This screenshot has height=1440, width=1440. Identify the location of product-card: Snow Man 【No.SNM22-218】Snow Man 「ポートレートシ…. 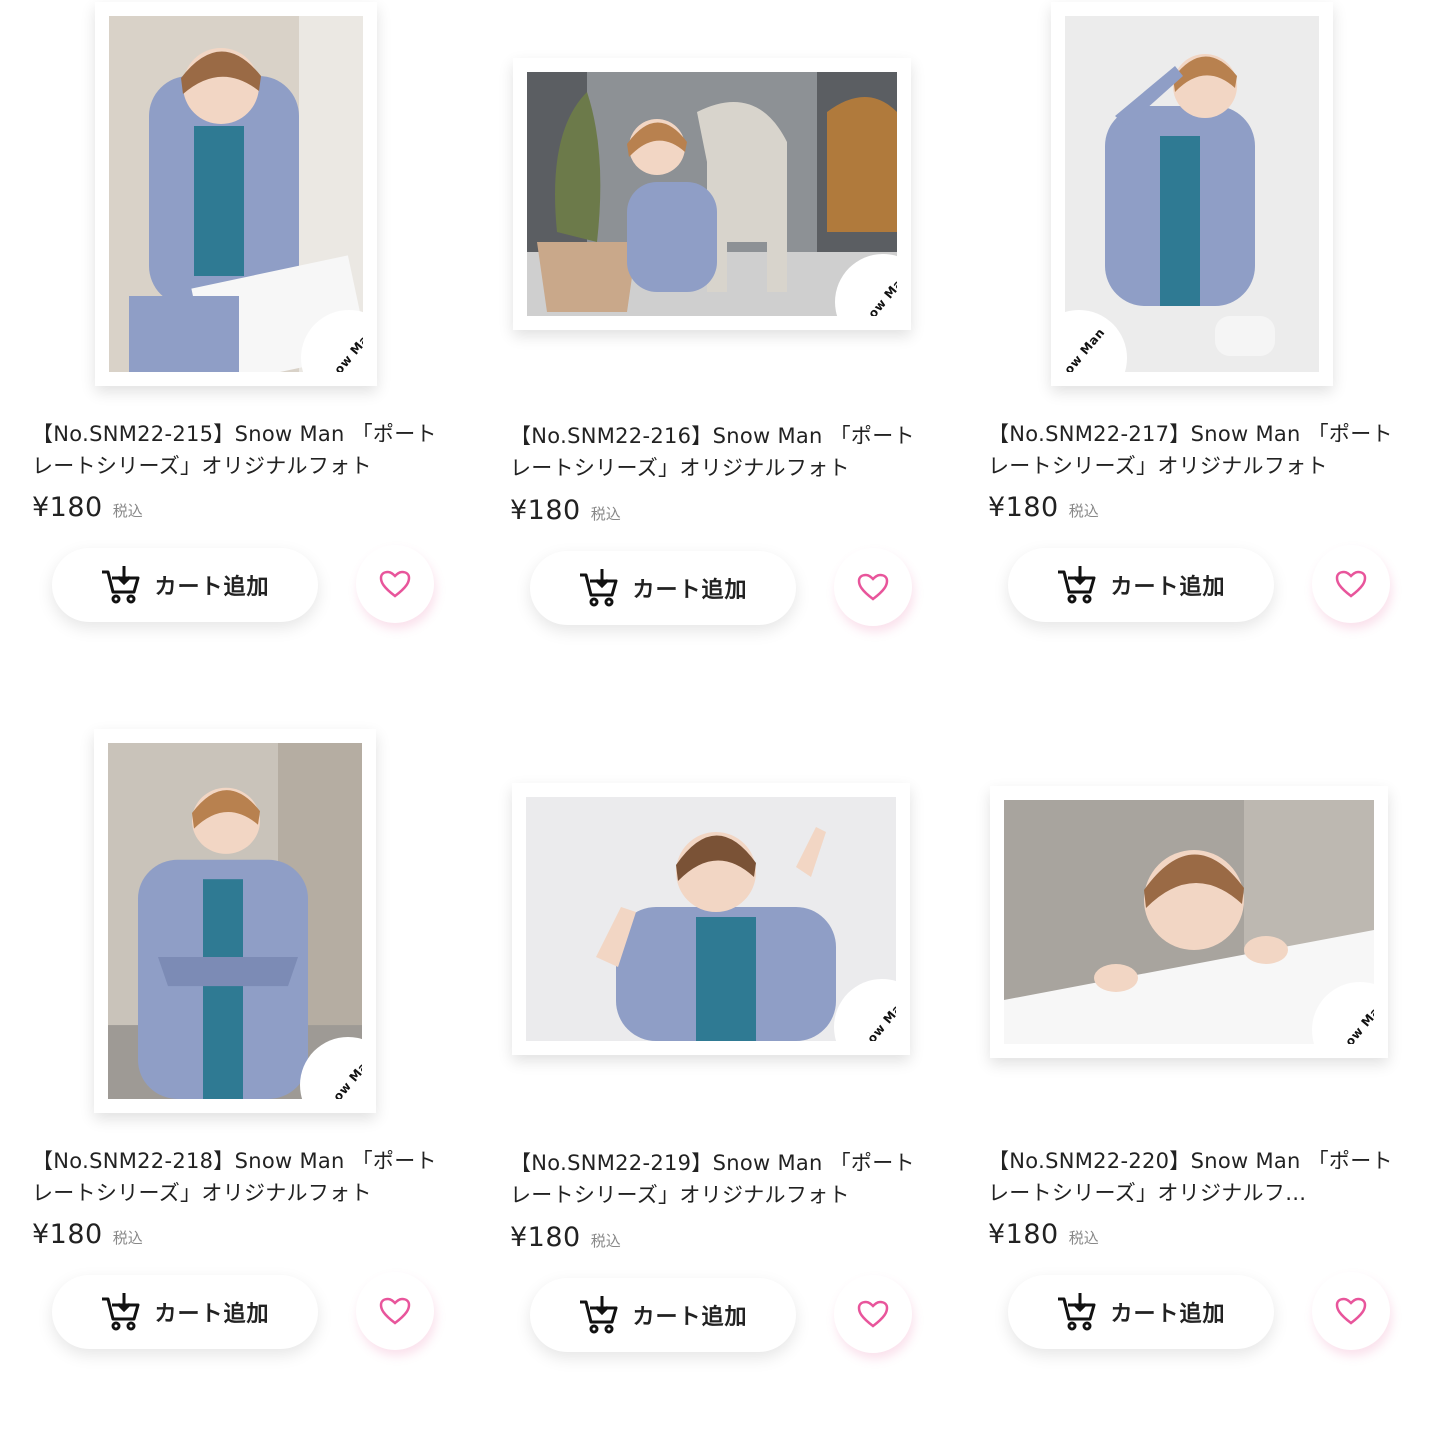
(242, 1052).